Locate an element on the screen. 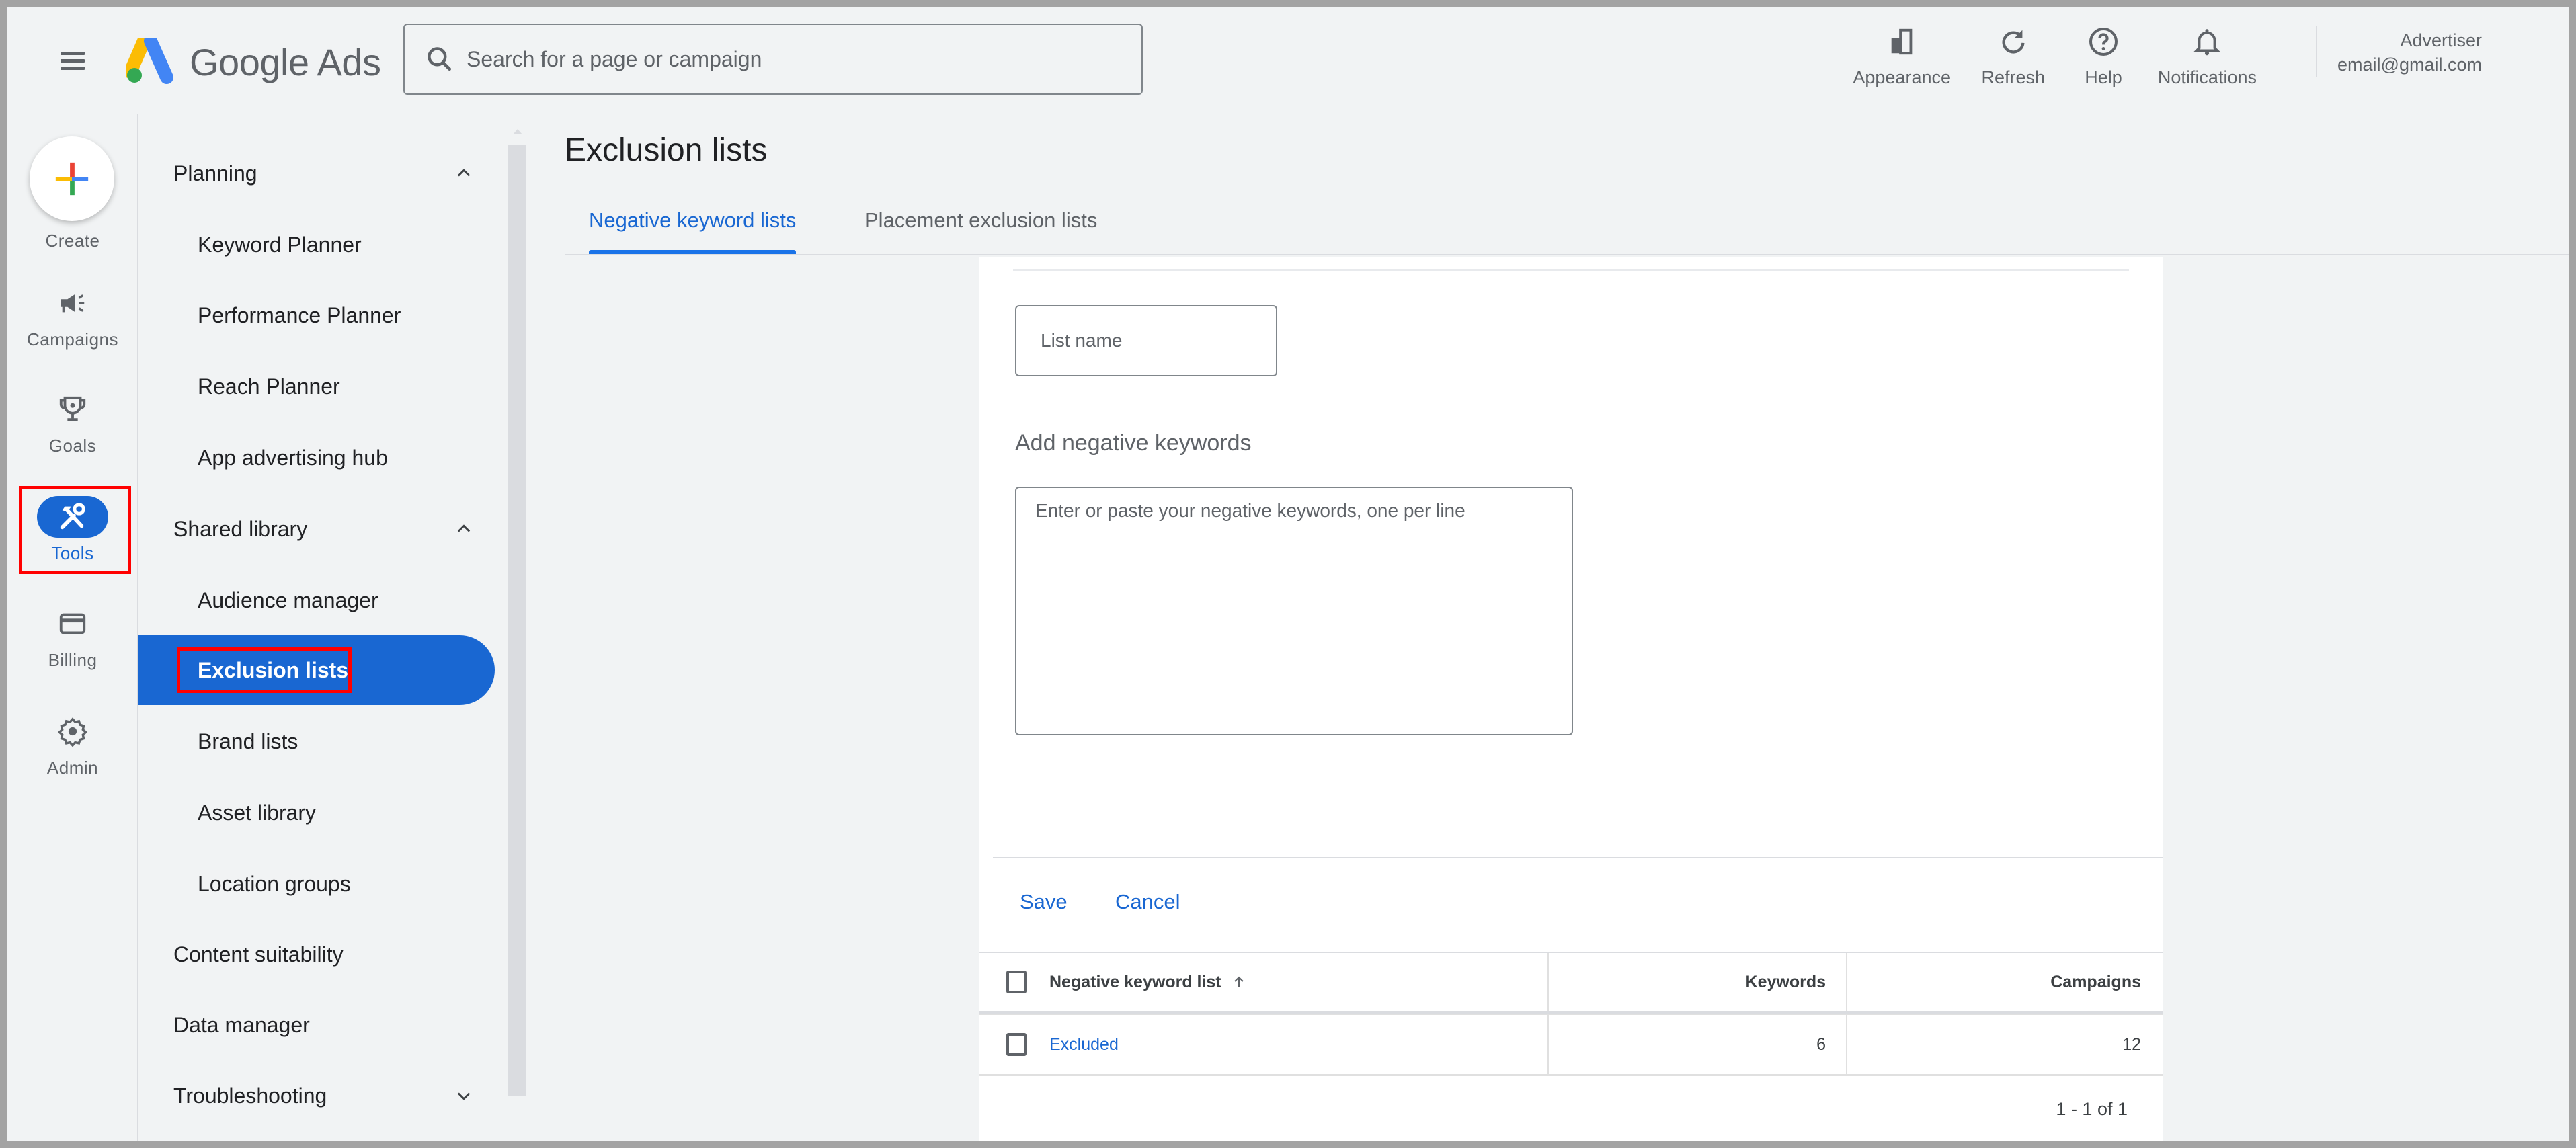 Image resolution: width=2576 pixels, height=1148 pixels. chevron-down-icon is located at coordinates (464, 1096).